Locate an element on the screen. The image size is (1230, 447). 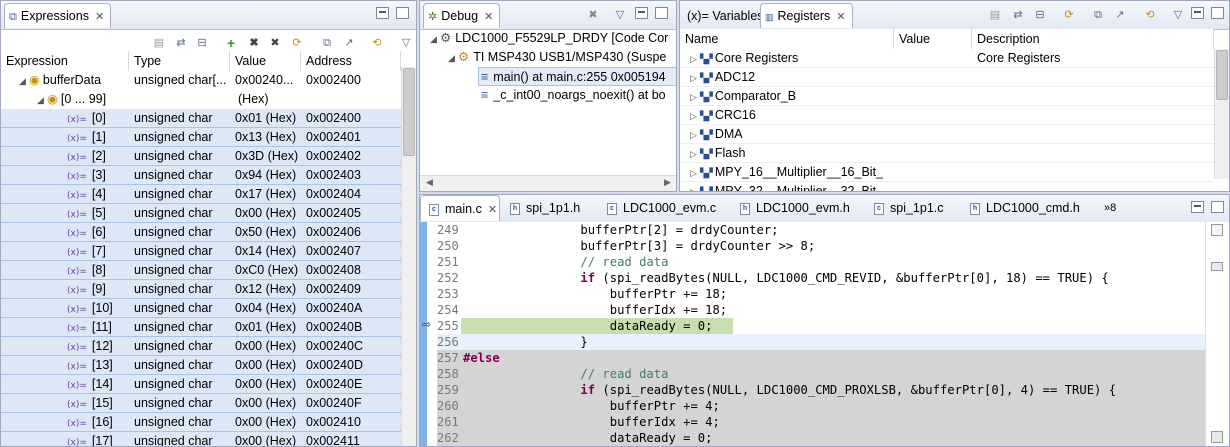
expression-element-row: (x)= [11] unsigned char 0x01 (Hex) 0x00240B is located at coordinates (201, 327).